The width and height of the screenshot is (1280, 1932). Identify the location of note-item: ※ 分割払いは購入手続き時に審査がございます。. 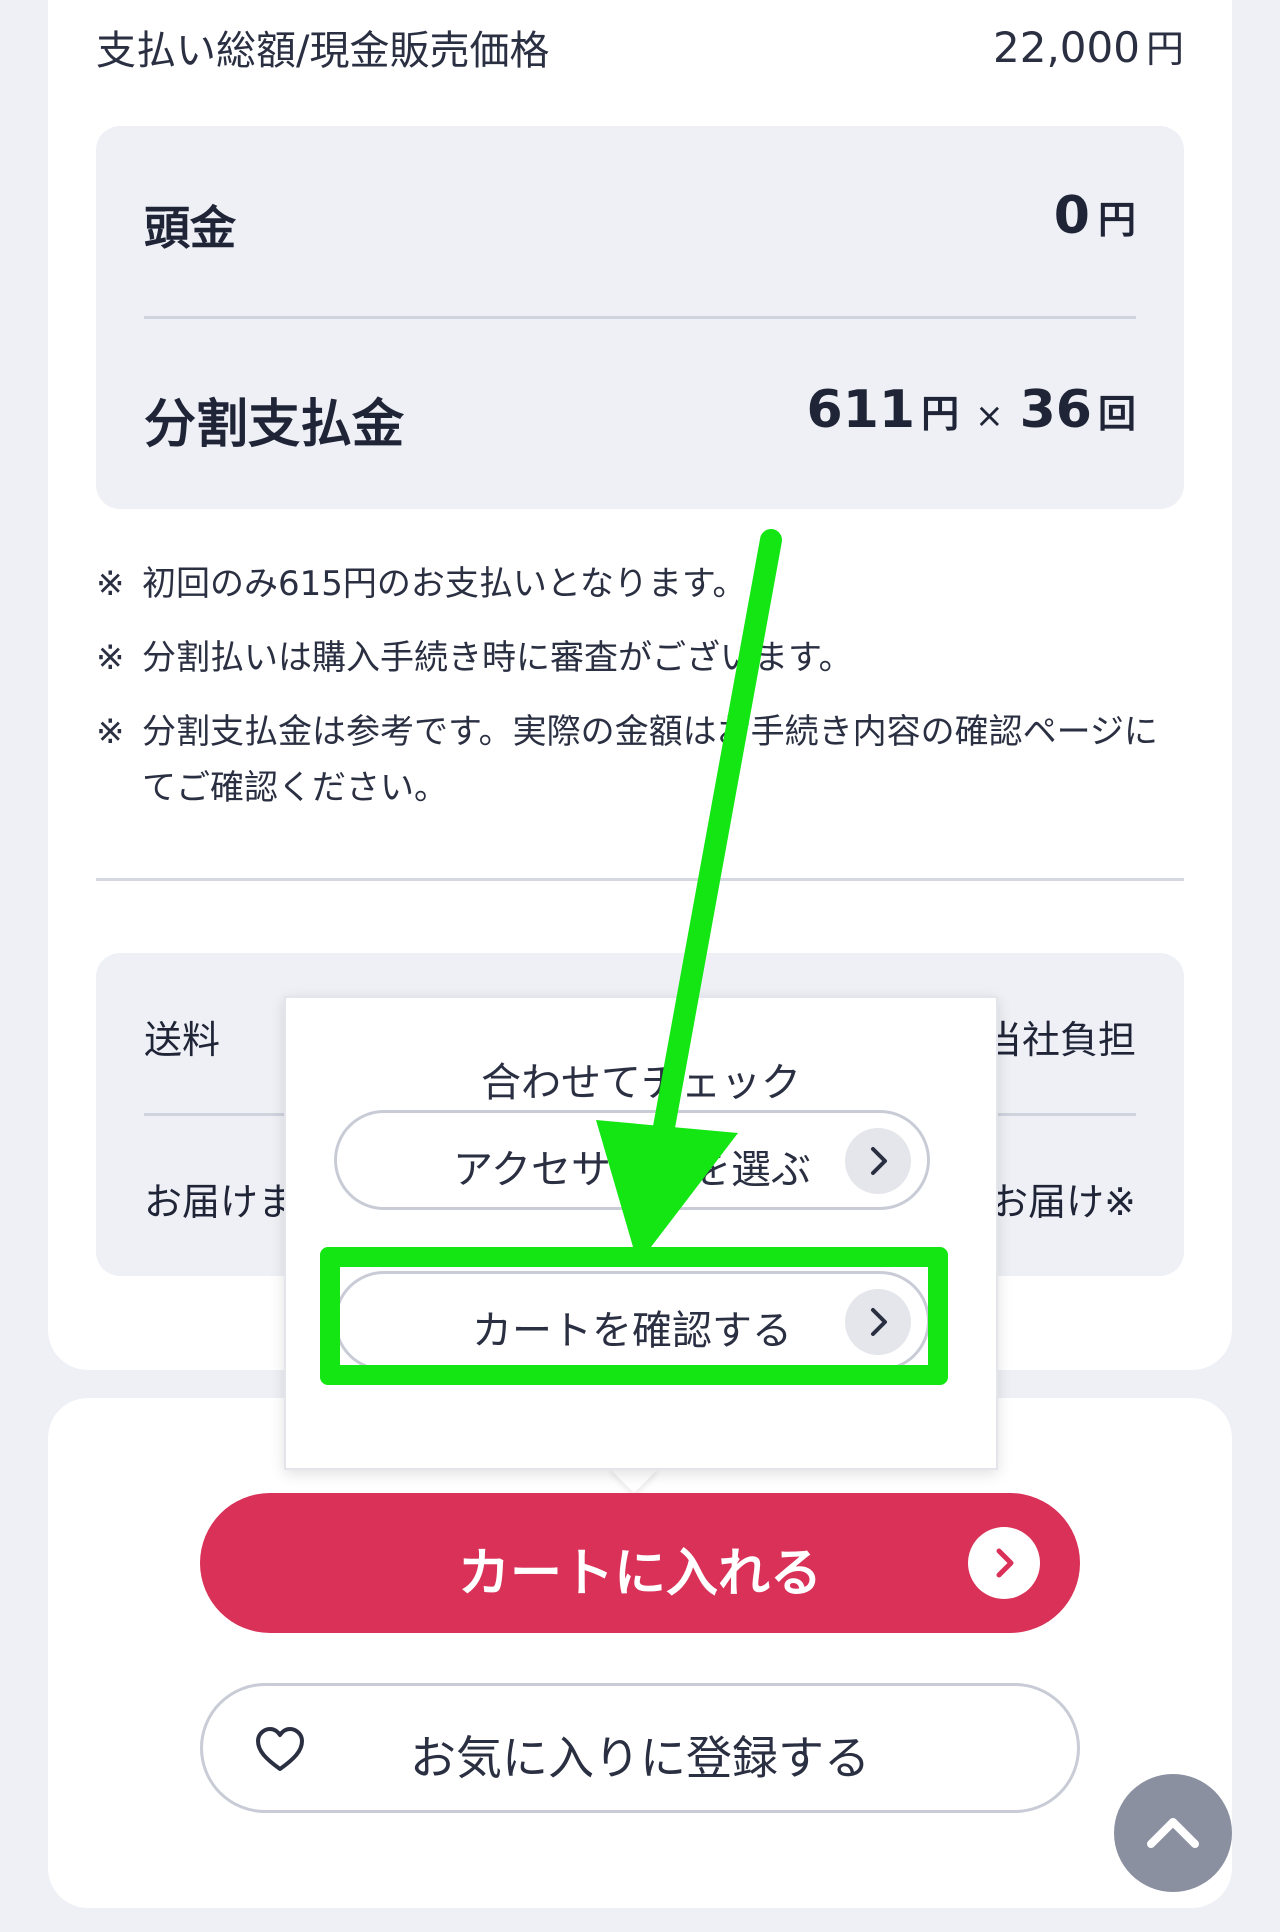
(641, 658).